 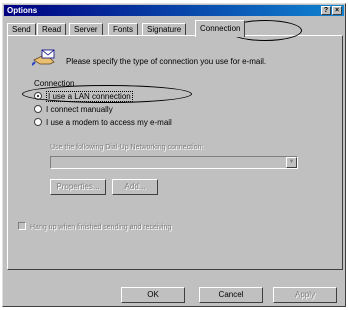 I want to click on hand-with-envelope-icon, so click(x=43, y=57).